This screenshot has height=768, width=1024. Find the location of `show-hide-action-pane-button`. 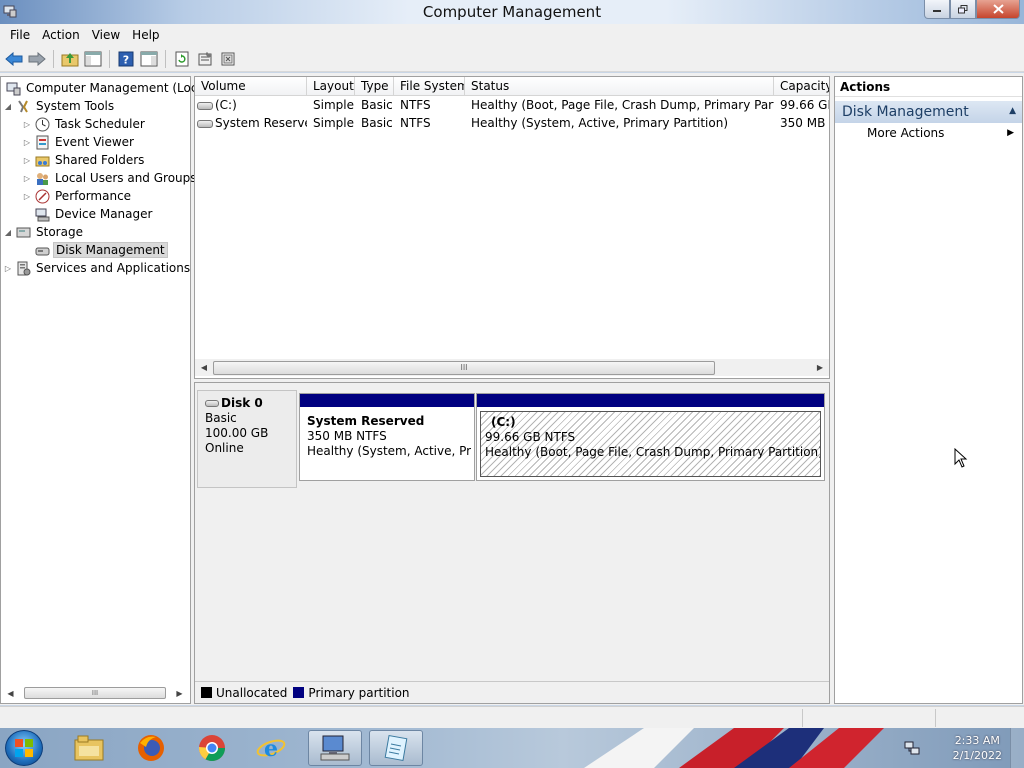

show-hide-action-pane-button is located at coordinates (149, 59).